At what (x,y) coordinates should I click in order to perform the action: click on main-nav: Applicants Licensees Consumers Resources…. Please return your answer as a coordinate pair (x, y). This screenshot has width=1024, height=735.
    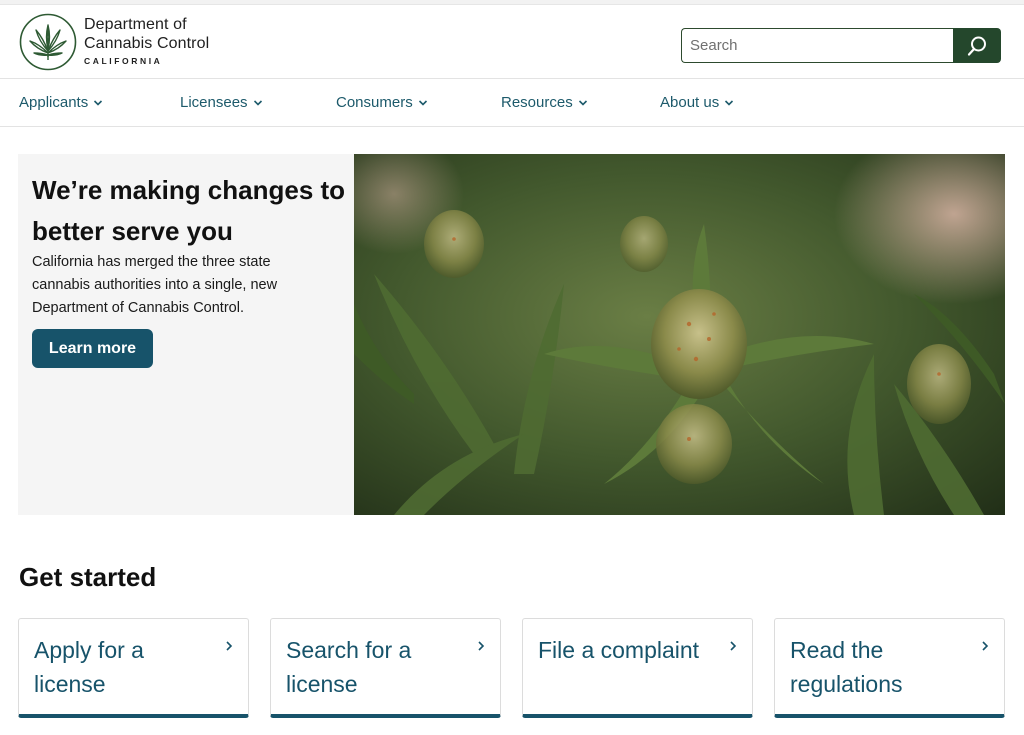
    Looking at the image, I should click on (512, 103).